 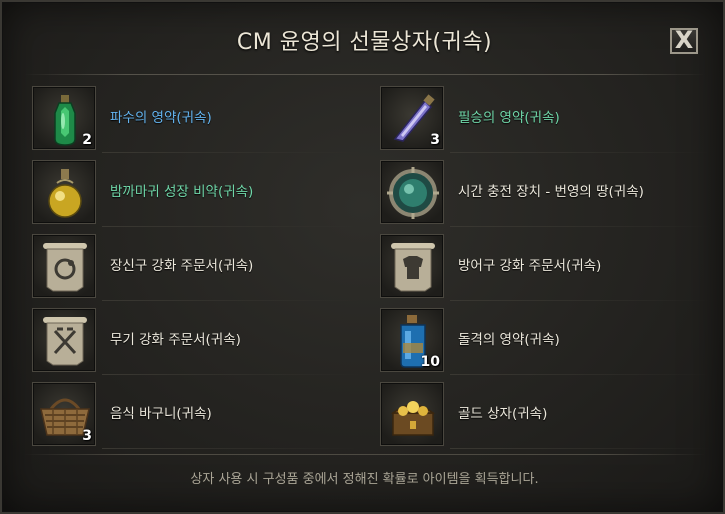 I want to click on reward-item: 밤까마귀 성장 비약(귀속), so click(x=197, y=195).